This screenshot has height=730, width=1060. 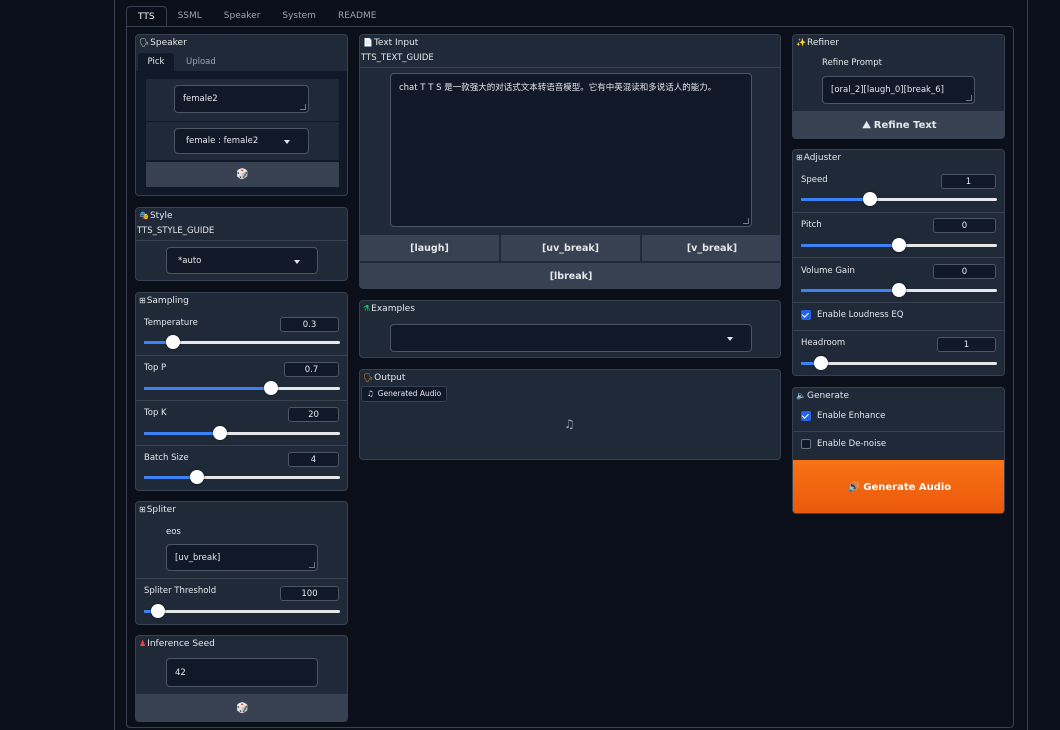 What do you see at coordinates (711, 248) in the screenshot?
I see `v-break-button: [v_break]` at bounding box center [711, 248].